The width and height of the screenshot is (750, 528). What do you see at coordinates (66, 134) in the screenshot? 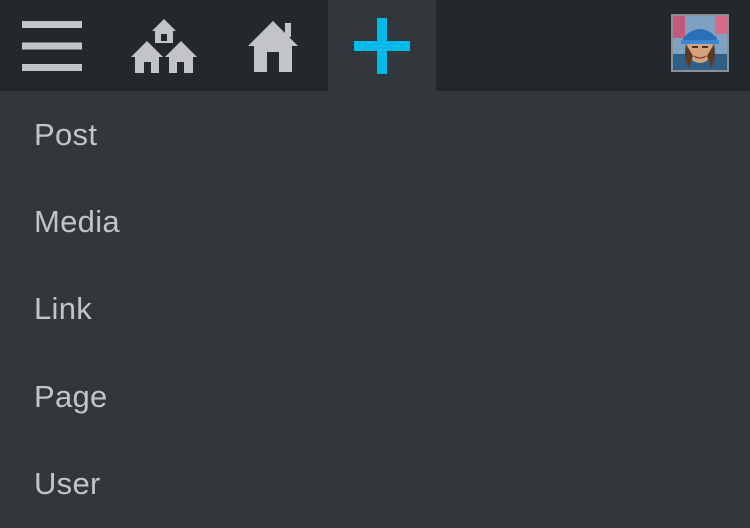
I see `submenu-item-label: Post` at bounding box center [66, 134].